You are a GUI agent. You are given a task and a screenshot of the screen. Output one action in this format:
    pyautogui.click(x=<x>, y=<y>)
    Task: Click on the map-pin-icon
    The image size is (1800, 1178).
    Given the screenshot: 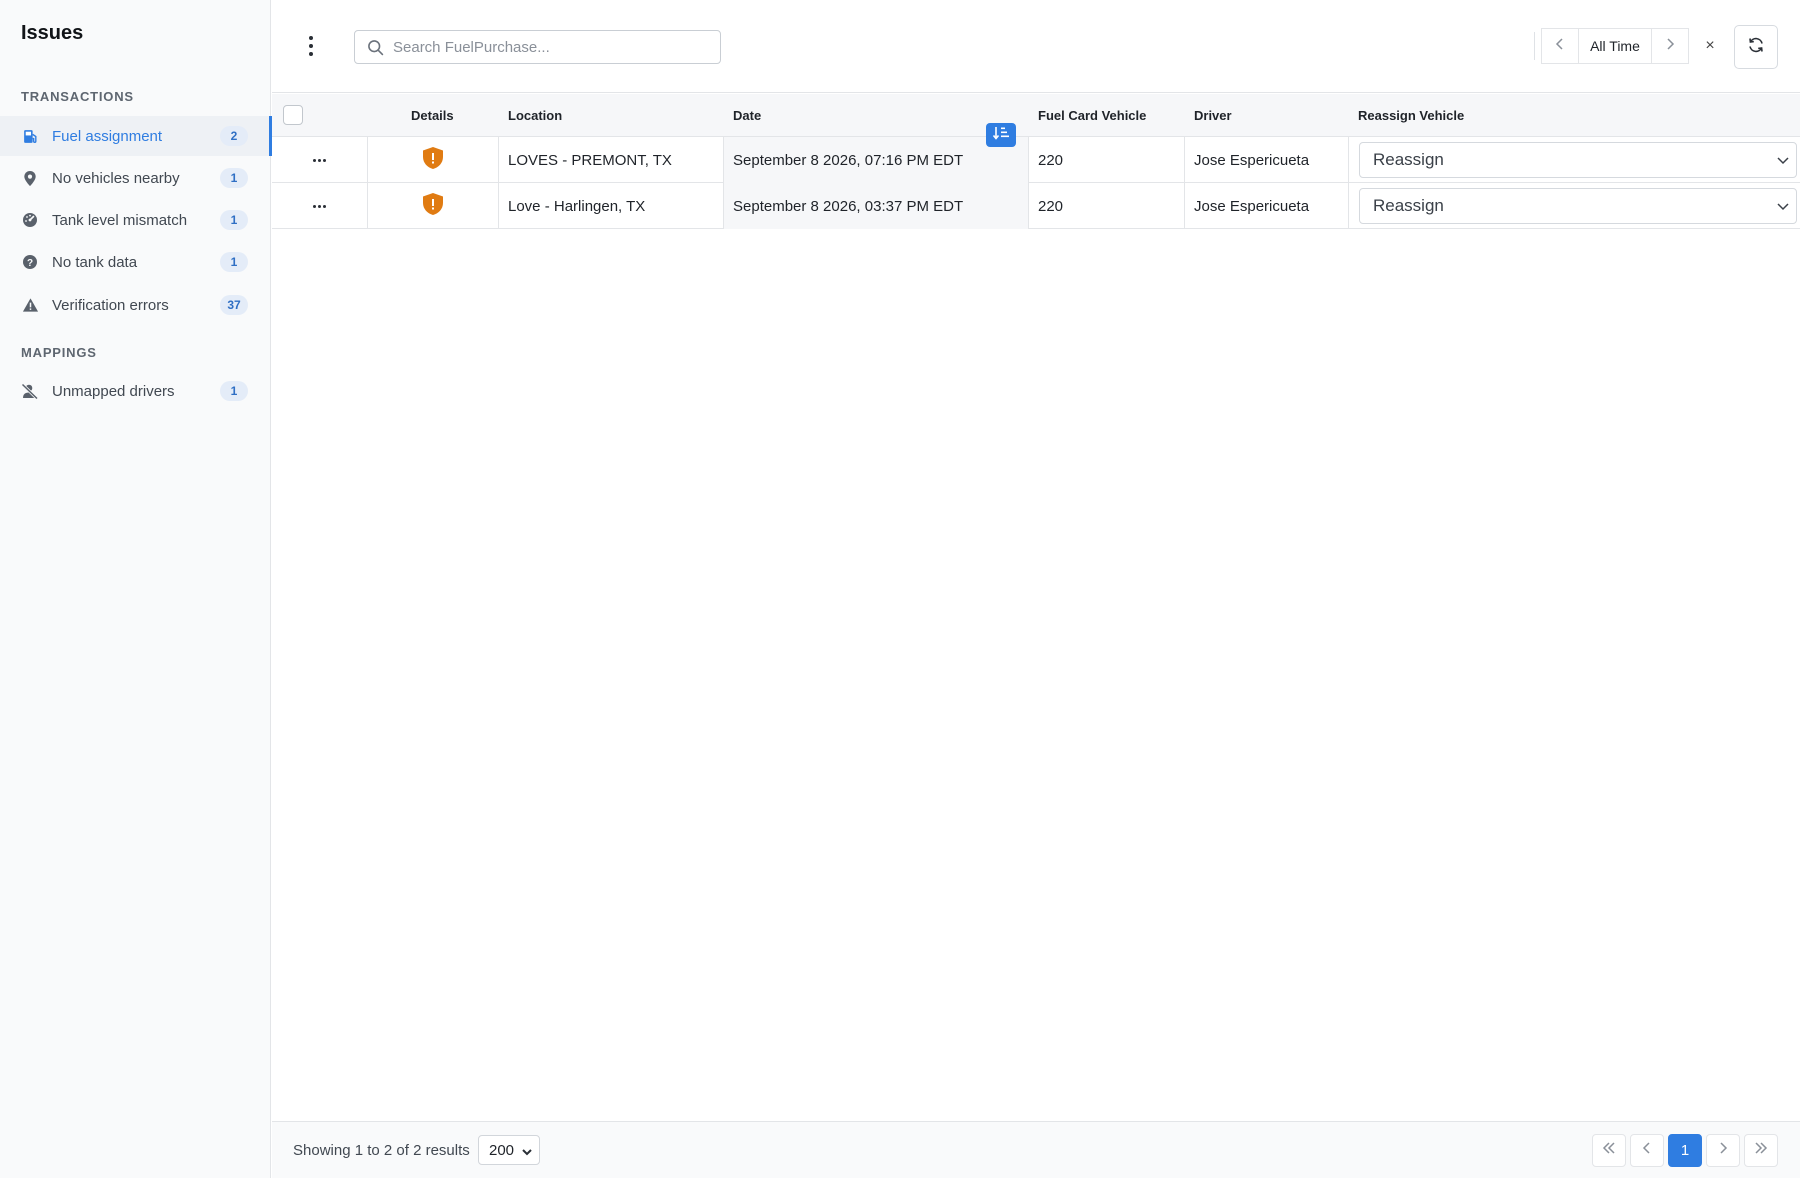 What is the action you would take?
    pyautogui.click(x=30, y=178)
    